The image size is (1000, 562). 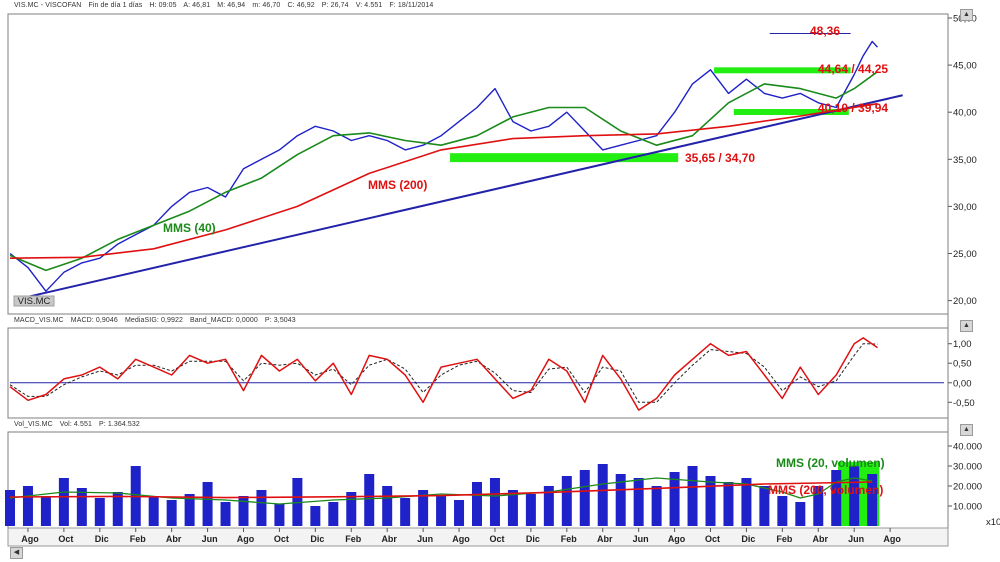 What do you see at coordinates (34, 301) in the screenshot?
I see `symbol-watermark-label: VIS.MC` at bounding box center [34, 301].